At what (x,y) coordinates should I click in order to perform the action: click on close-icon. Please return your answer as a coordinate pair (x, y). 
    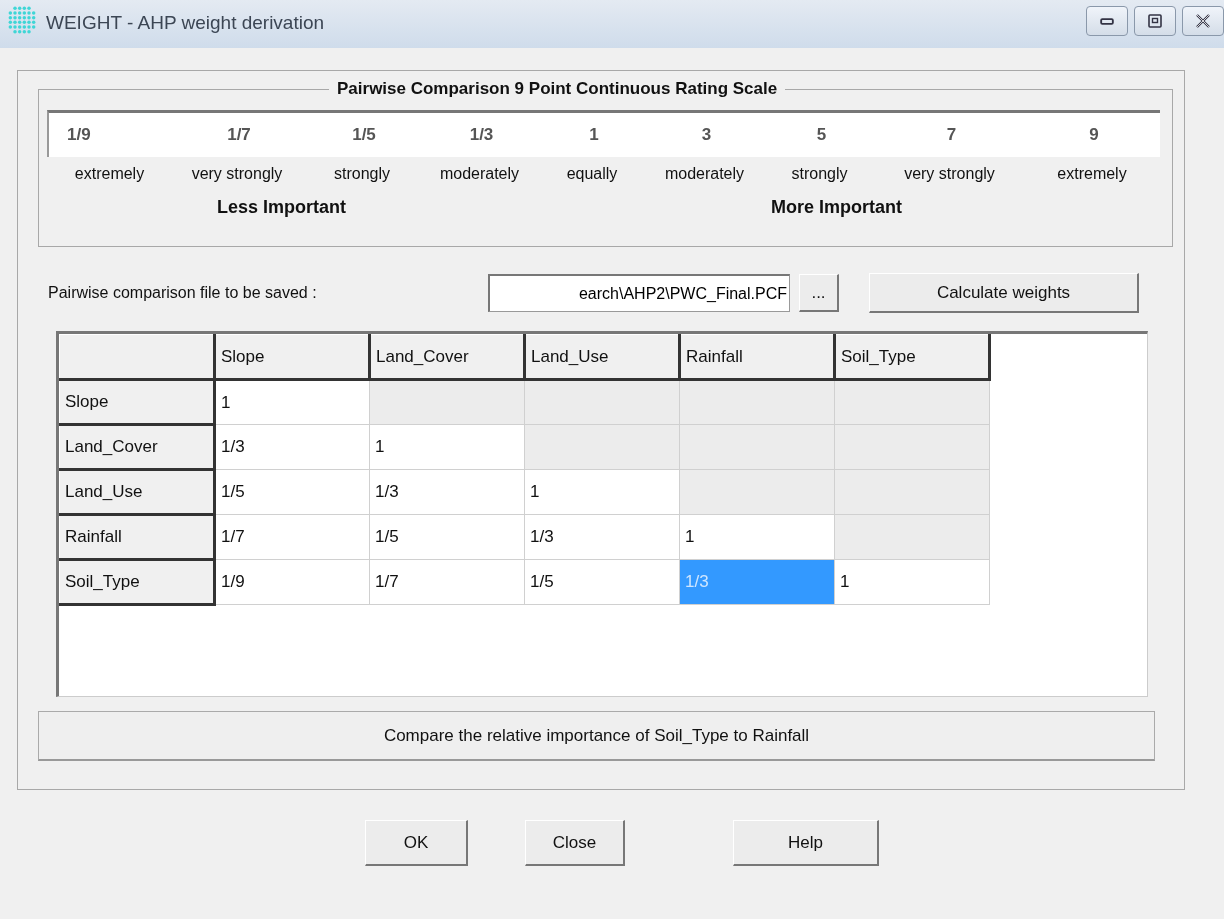
    Looking at the image, I should click on (1203, 21).